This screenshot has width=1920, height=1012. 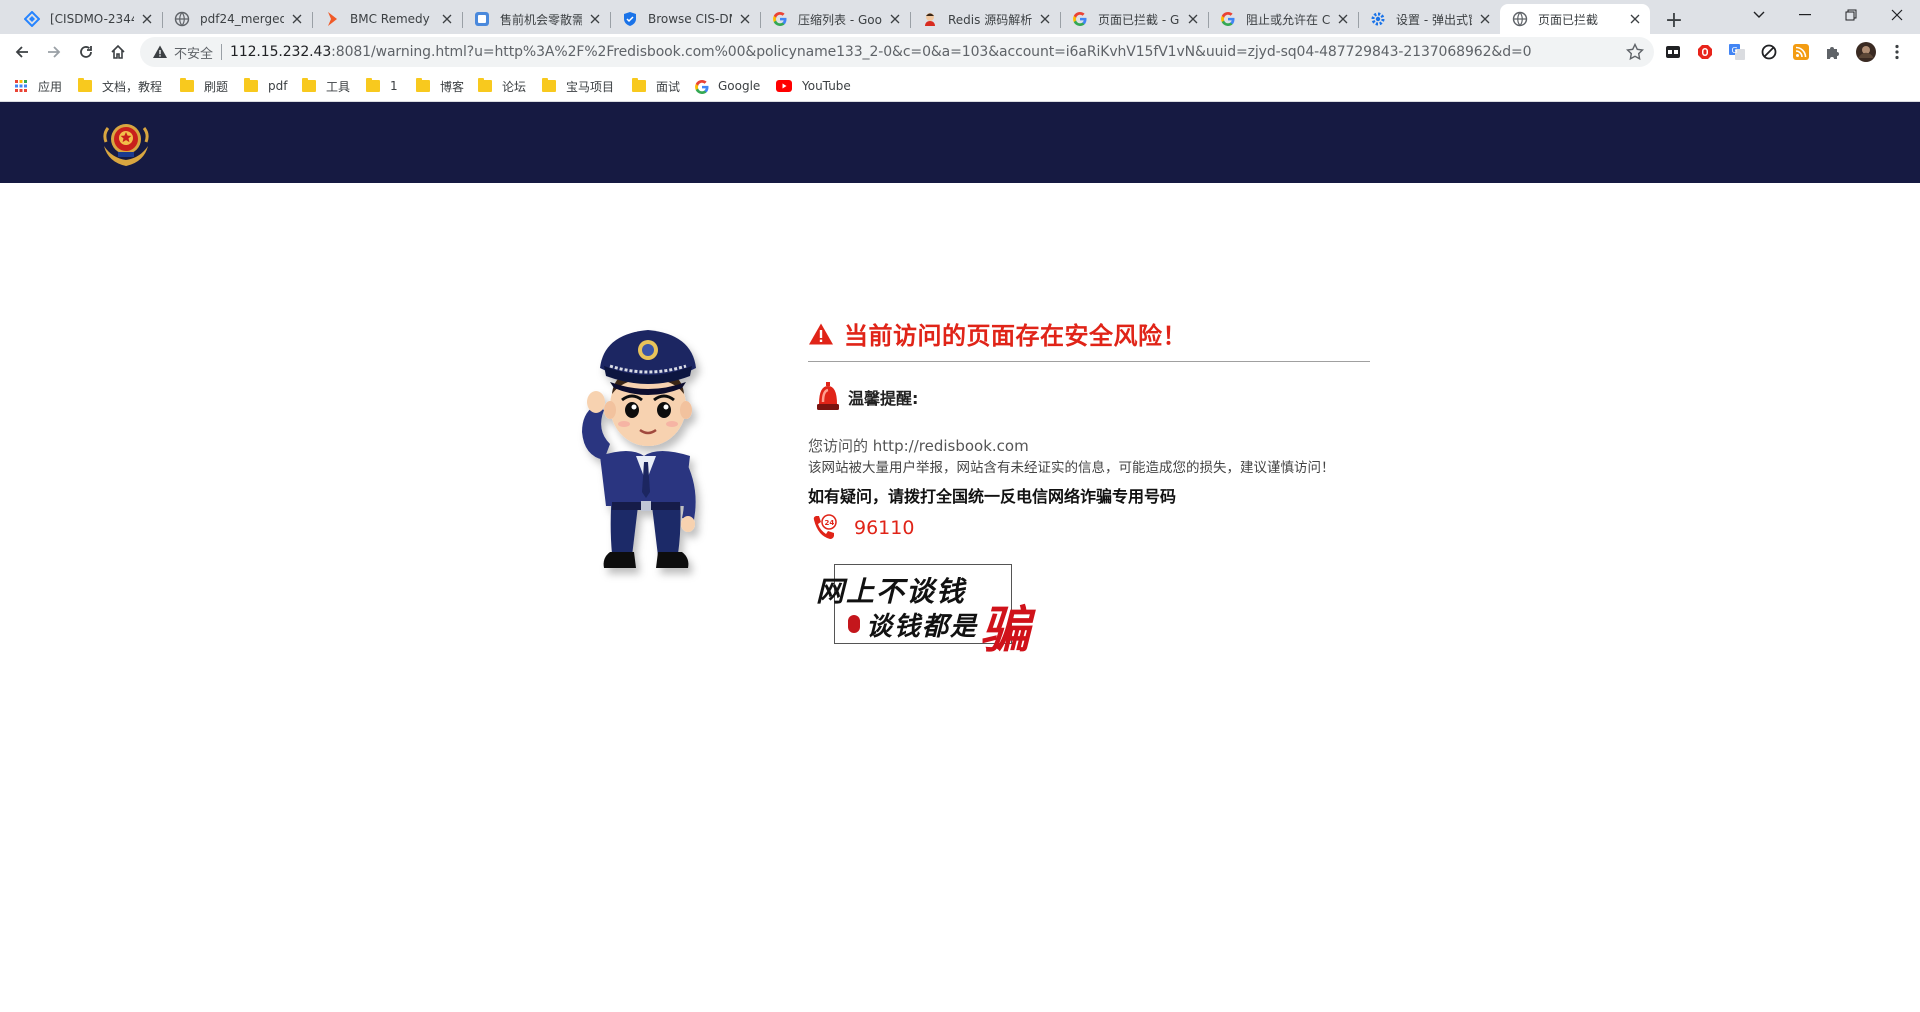 What do you see at coordinates (830, 523) in the screenshot?
I see `svg-text: 24` at bounding box center [830, 523].